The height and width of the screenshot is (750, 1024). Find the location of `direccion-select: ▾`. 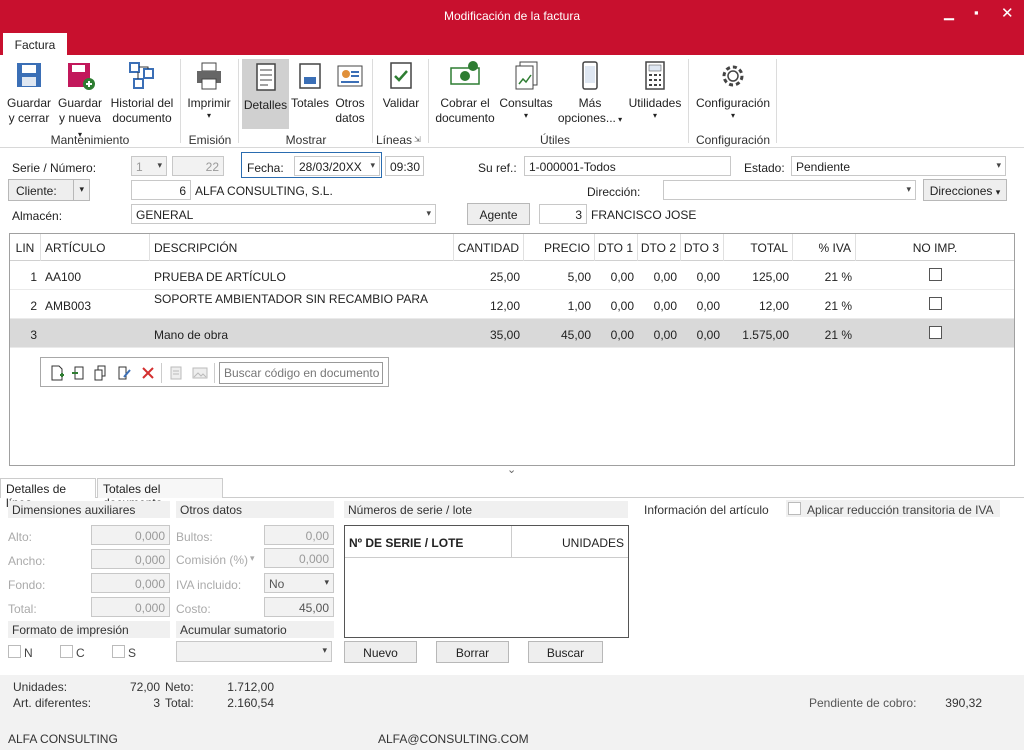

direccion-select: ▾ is located at coordinates (789, 190).